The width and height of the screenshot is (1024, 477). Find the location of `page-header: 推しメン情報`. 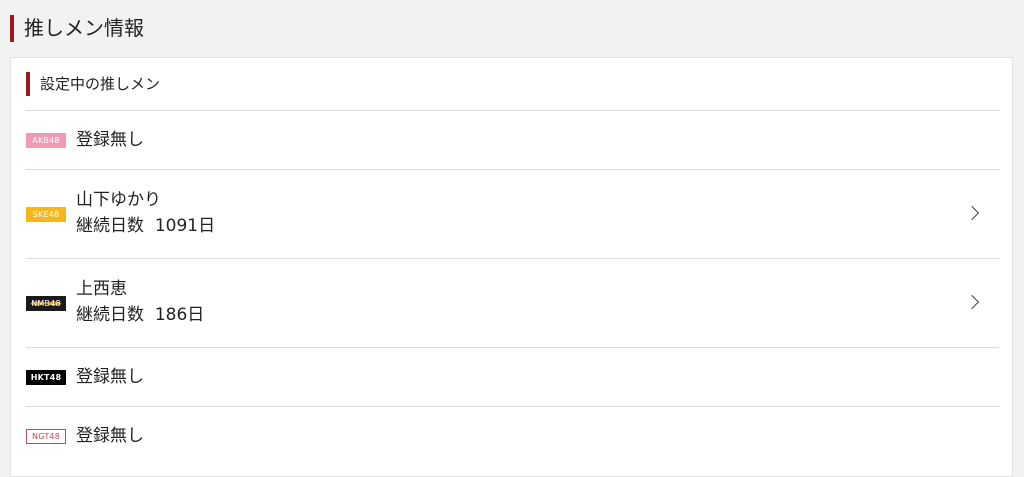

page-header: 推しメン情報 is located at coordinates (512, 29).